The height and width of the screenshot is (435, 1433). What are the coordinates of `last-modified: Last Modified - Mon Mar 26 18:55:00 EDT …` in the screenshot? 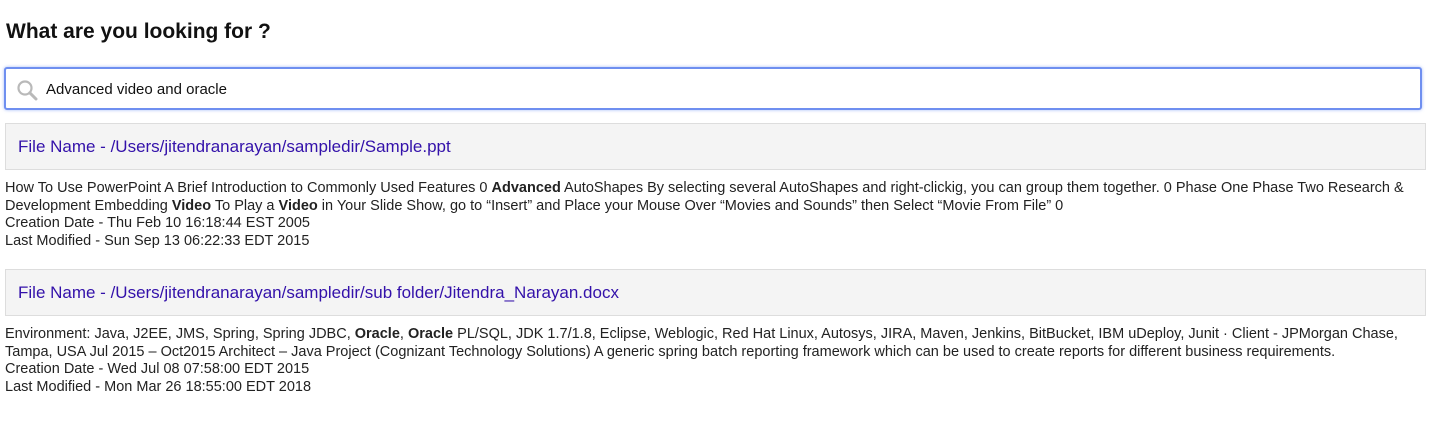 It's located at (158, 386).